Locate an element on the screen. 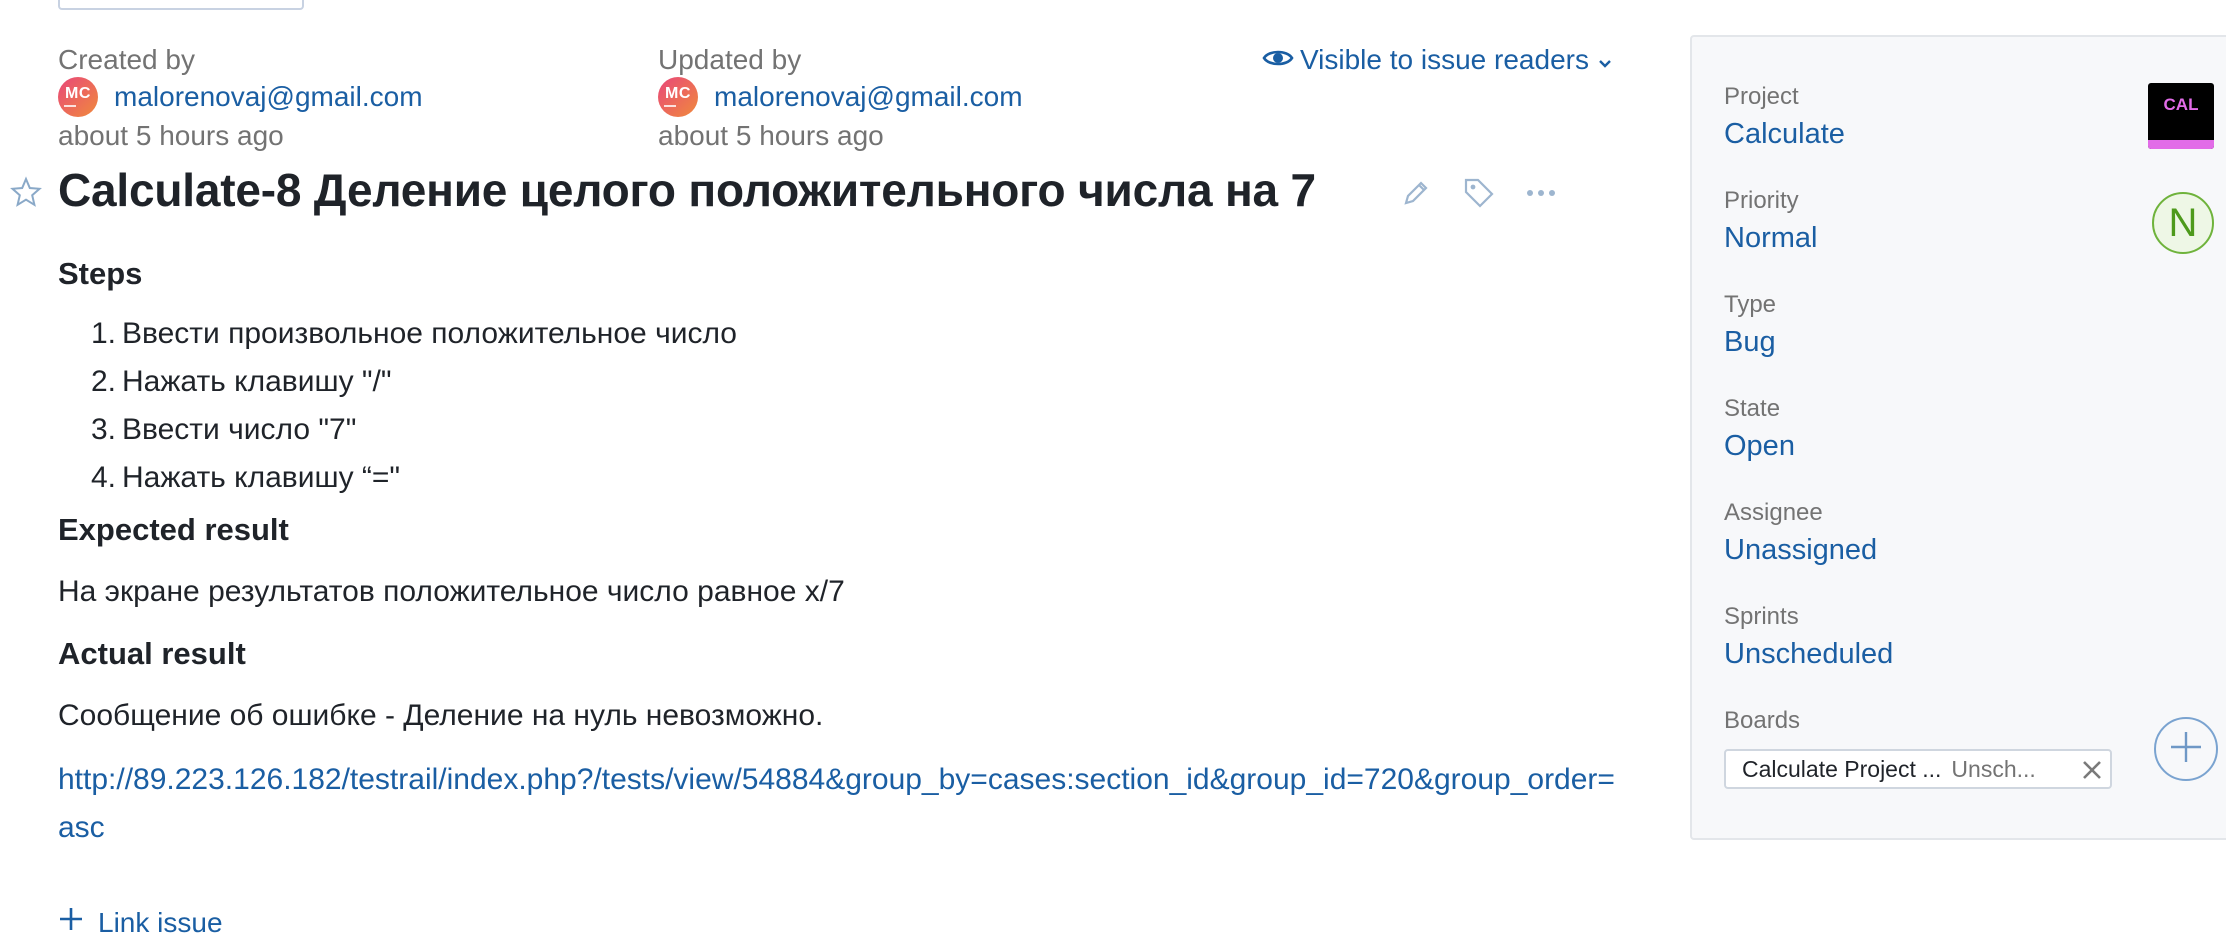 The width and height of the screenshot is (2226, 950). sprints-label: Sprints is located at coordinates (1761, 616).